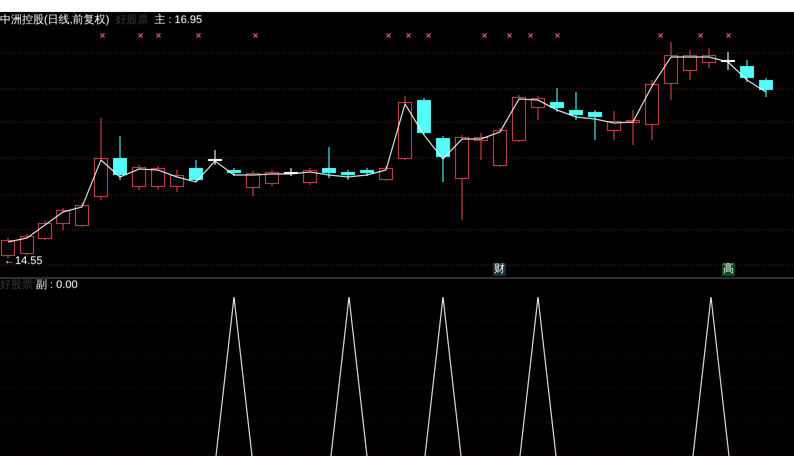 The image size is (794, 456). I want to click on main-reading: 主 : 16.95, so click(178, 20).